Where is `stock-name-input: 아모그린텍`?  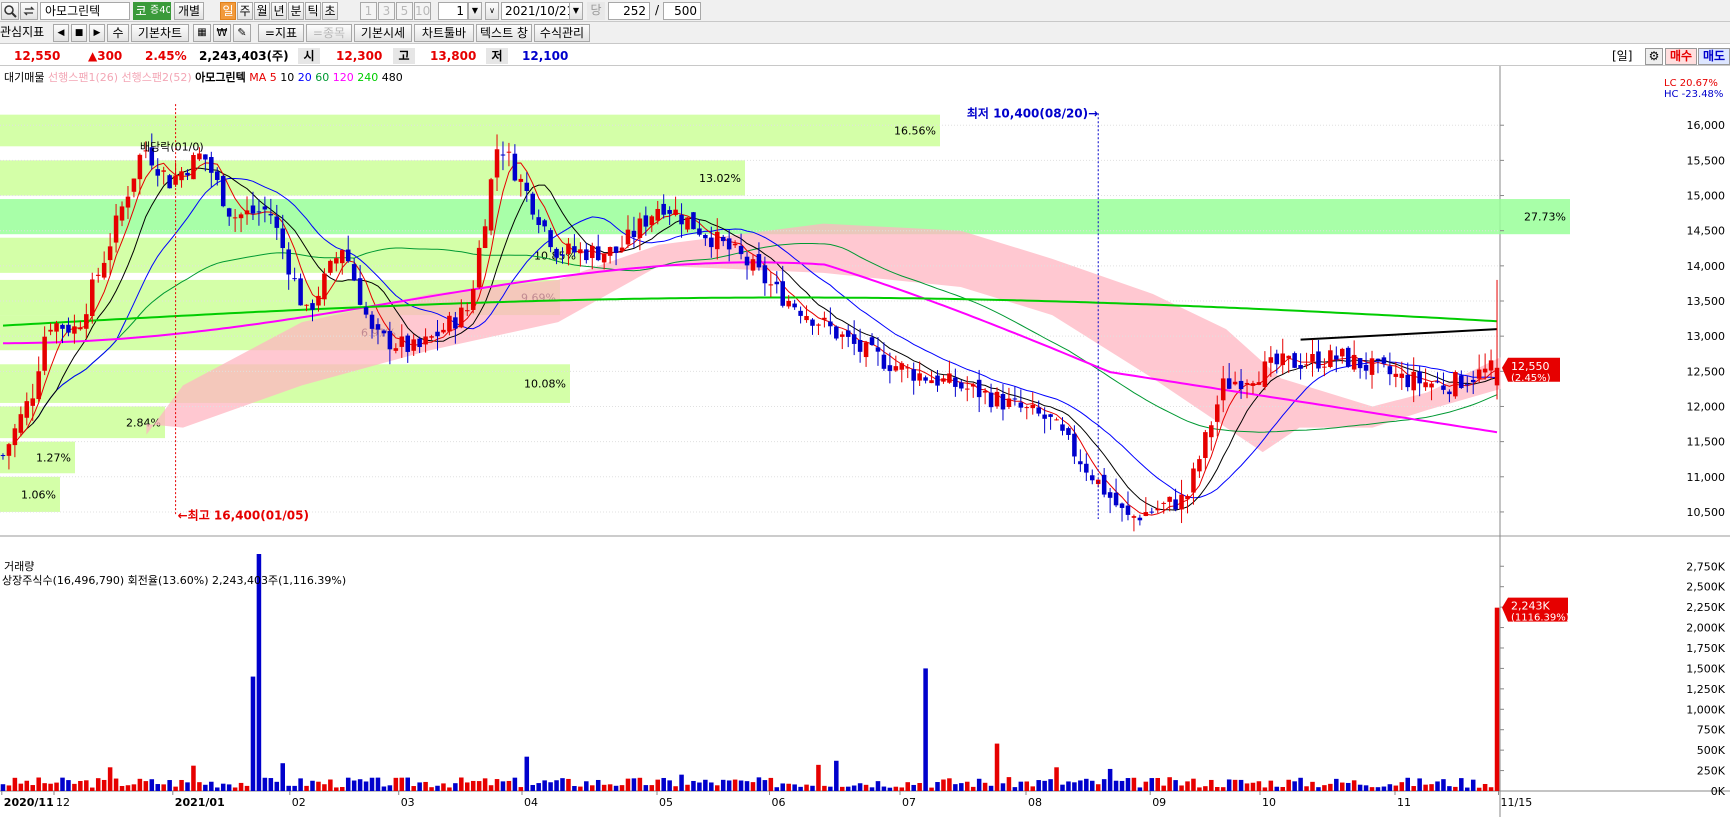
stock-name-input: 아모그린텍 is located at coordinates (85, 11).